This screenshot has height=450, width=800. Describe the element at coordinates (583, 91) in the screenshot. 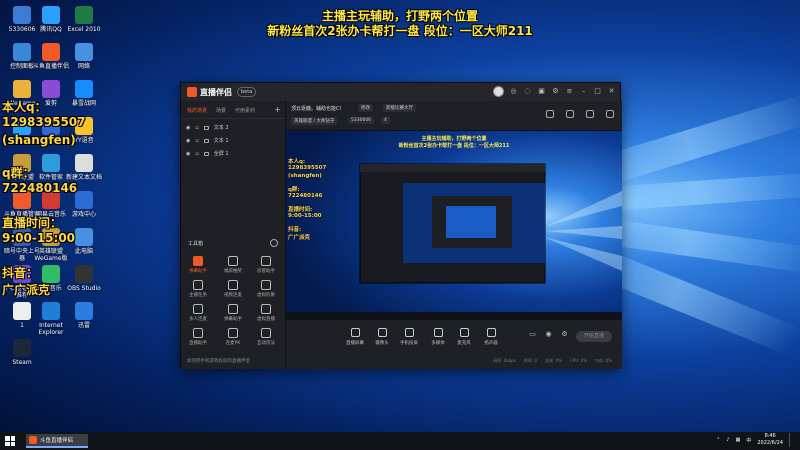

I see `minimize-icon: –` at that location.